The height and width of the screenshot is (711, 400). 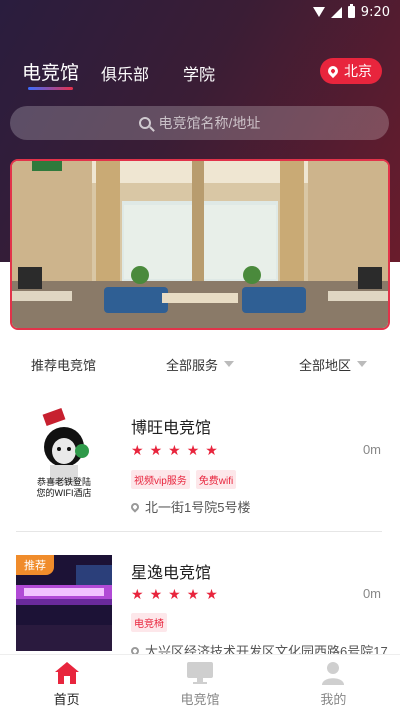 I want to click on venue-tags: 视频vip服务 免费wifi, so click(x=184, y=479).